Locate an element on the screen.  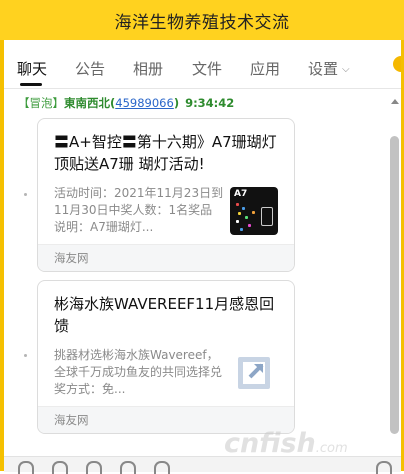
scrollbar-thumb is located at coordinates (394, 285).